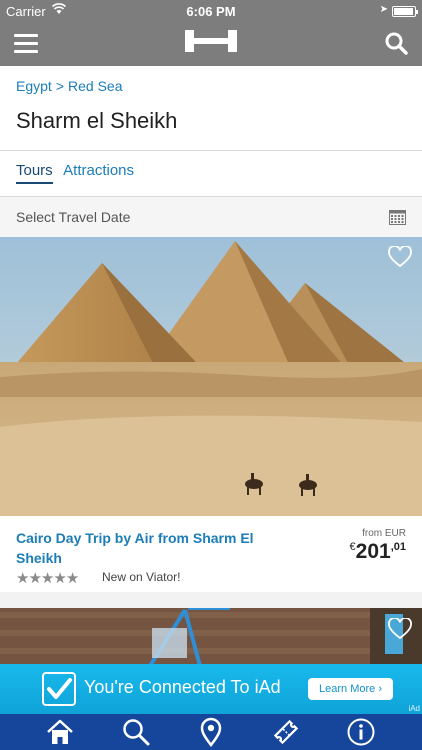 This screenshot has height=750, width=422. I want to click on iad-banner: You're Connected To iAd Learn More › iAd, so click(211, 689).